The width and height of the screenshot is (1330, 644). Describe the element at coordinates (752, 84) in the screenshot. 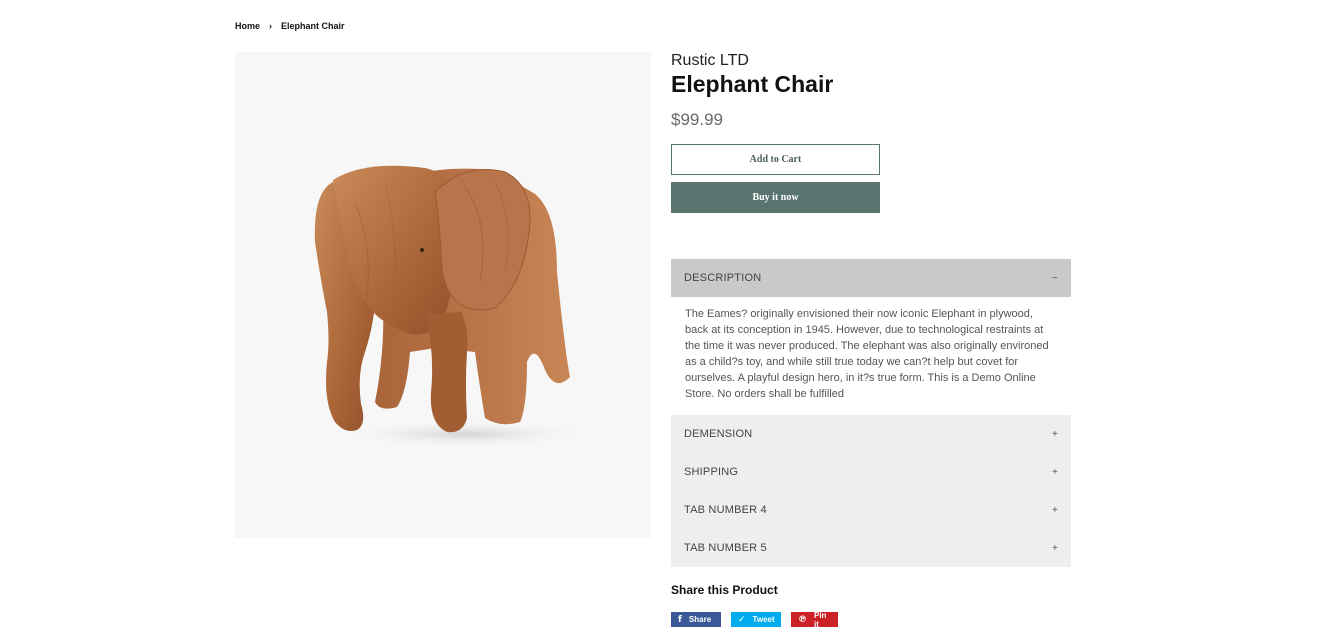

I see `product-title: Elephant Chair` at that location.